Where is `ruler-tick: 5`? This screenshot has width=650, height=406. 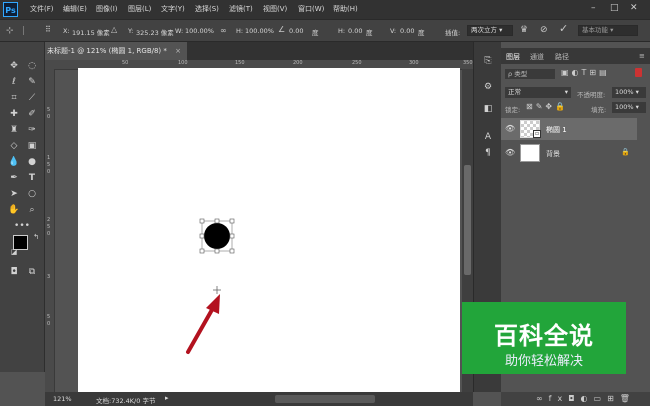
ruler-tick: 5 is located at coordinates (49, 165).